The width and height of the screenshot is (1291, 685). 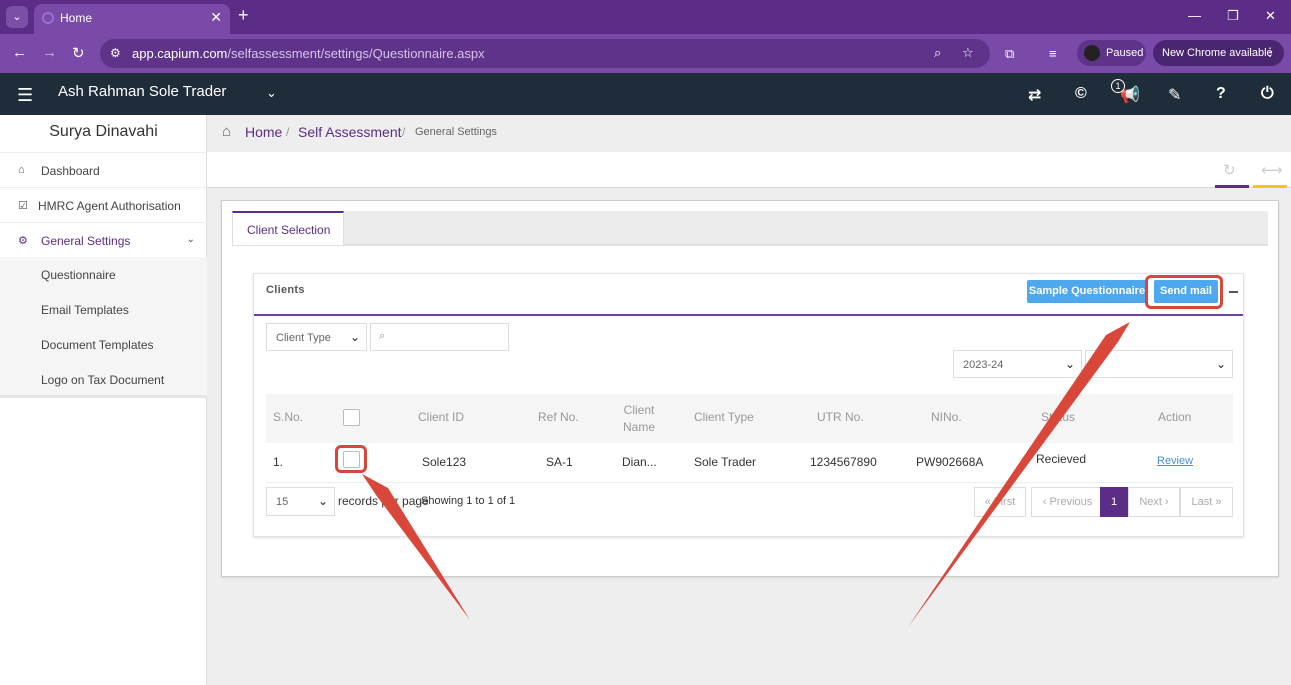 What do you see at coordinates (1053, 53) in the screenshot?
I see `media-control-icon: ≡` at bounding box center [1053, 53].